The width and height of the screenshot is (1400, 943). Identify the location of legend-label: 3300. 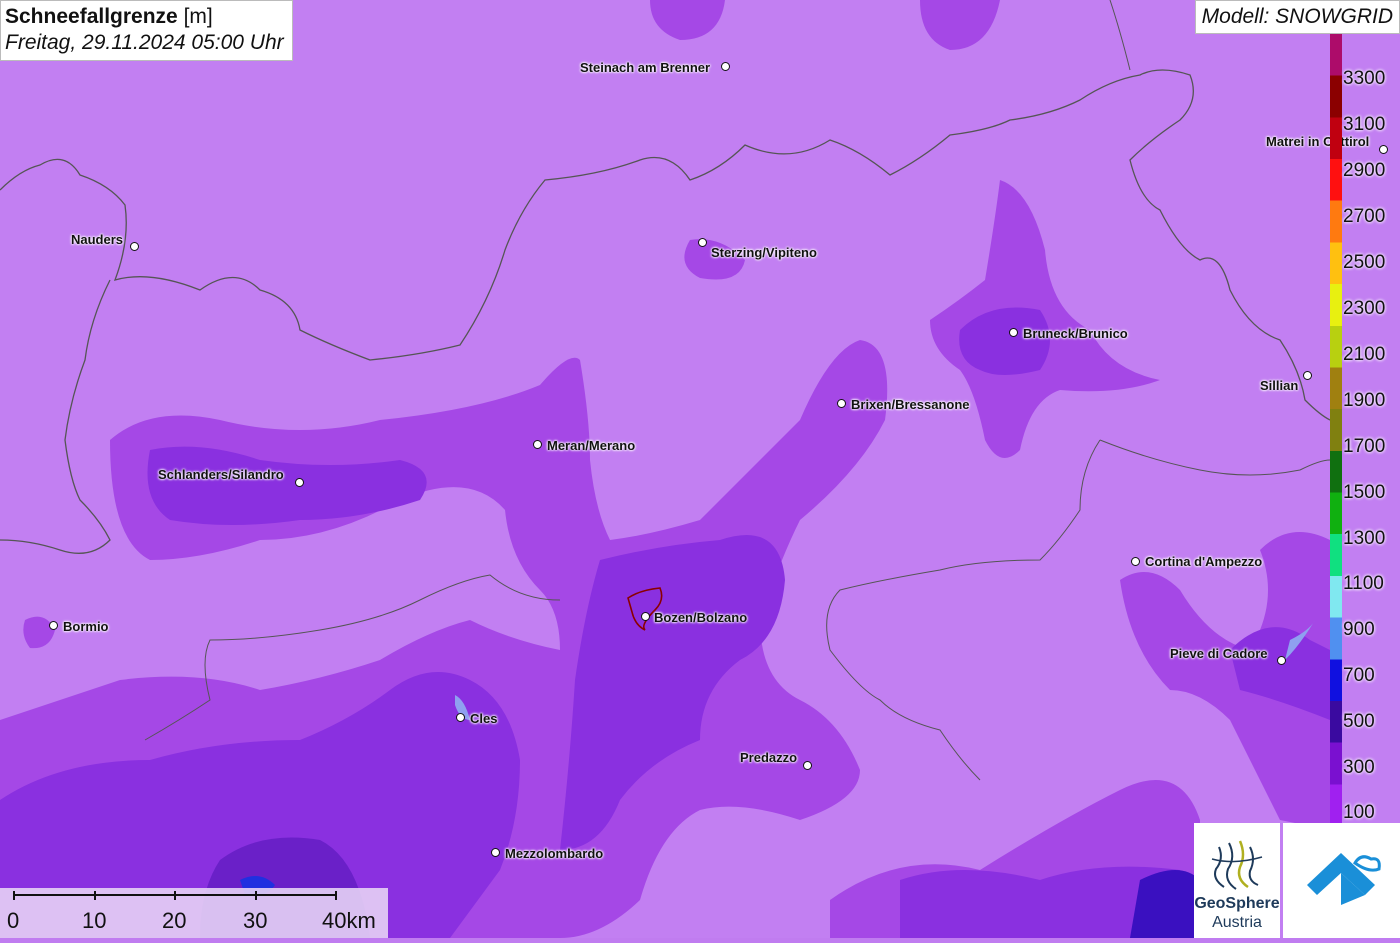
(1364, 78).